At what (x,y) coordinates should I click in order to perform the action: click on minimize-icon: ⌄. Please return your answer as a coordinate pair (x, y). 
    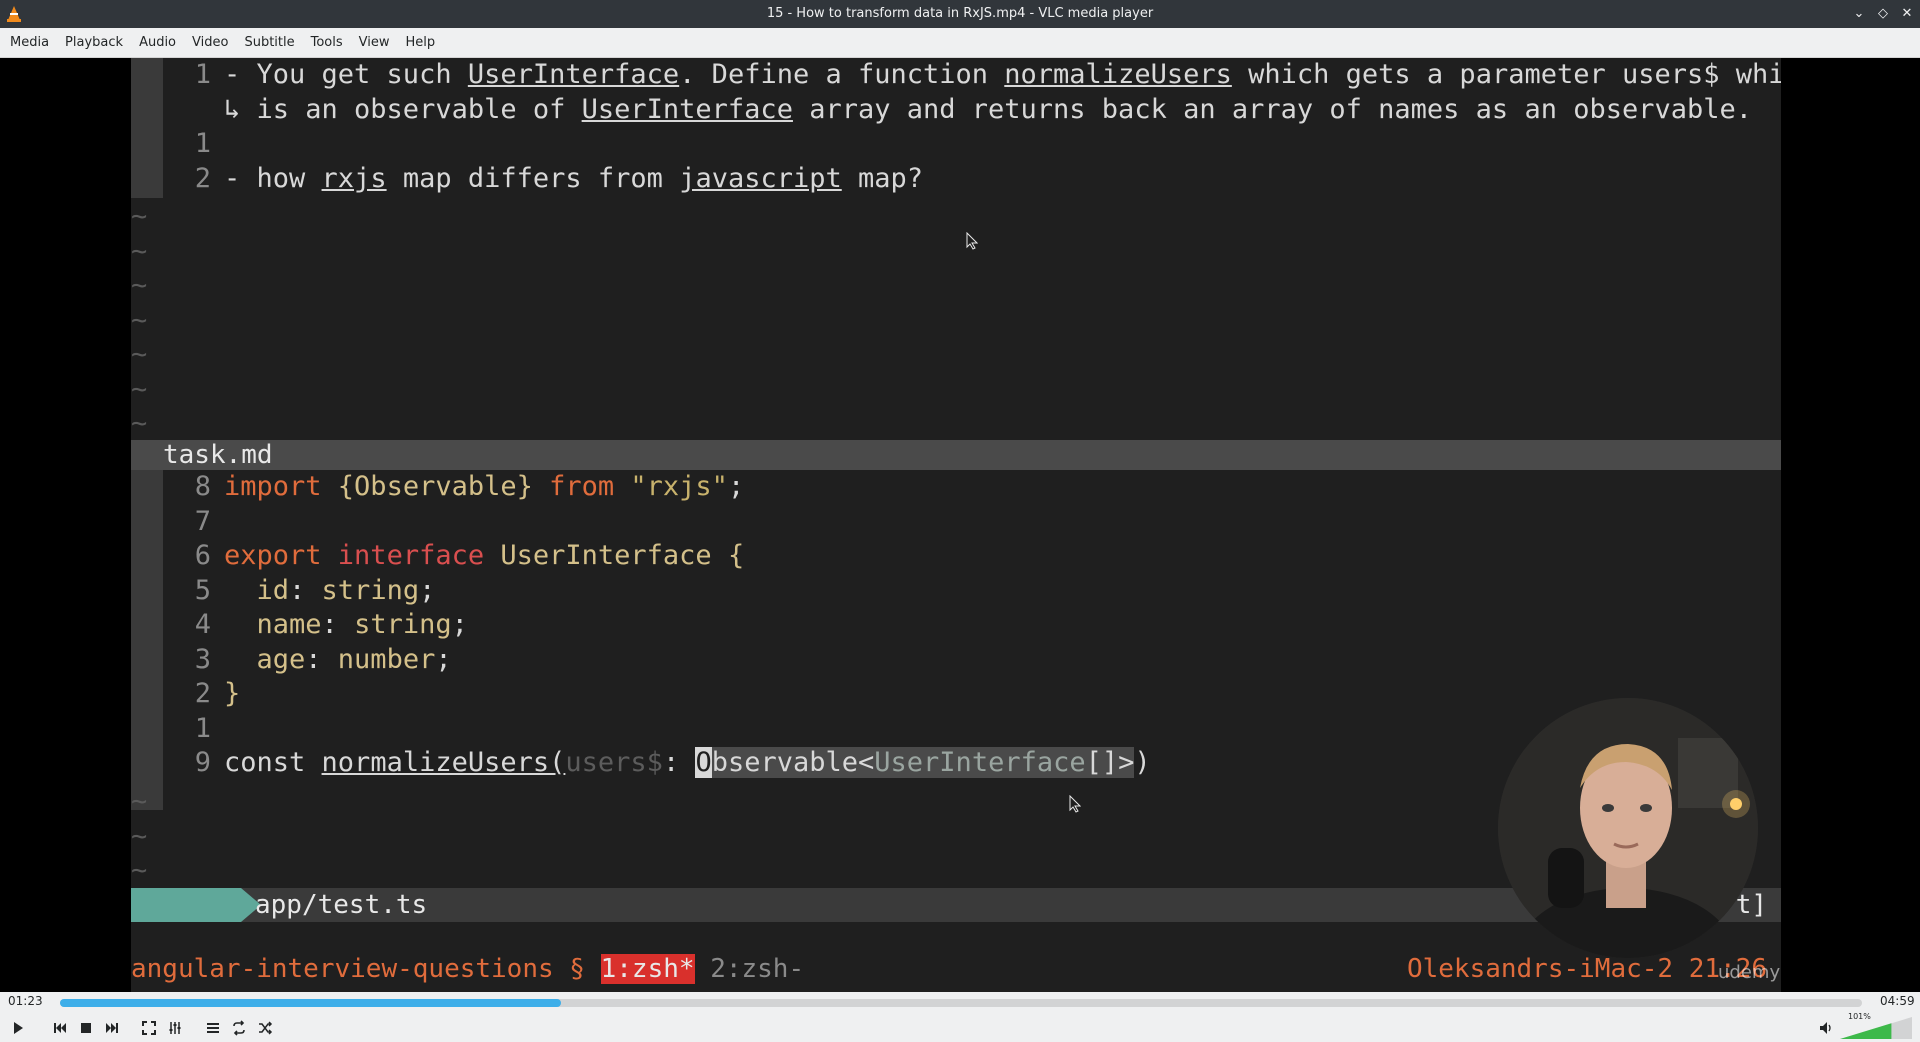
    Looking at the image, I should click on (1859, 14).